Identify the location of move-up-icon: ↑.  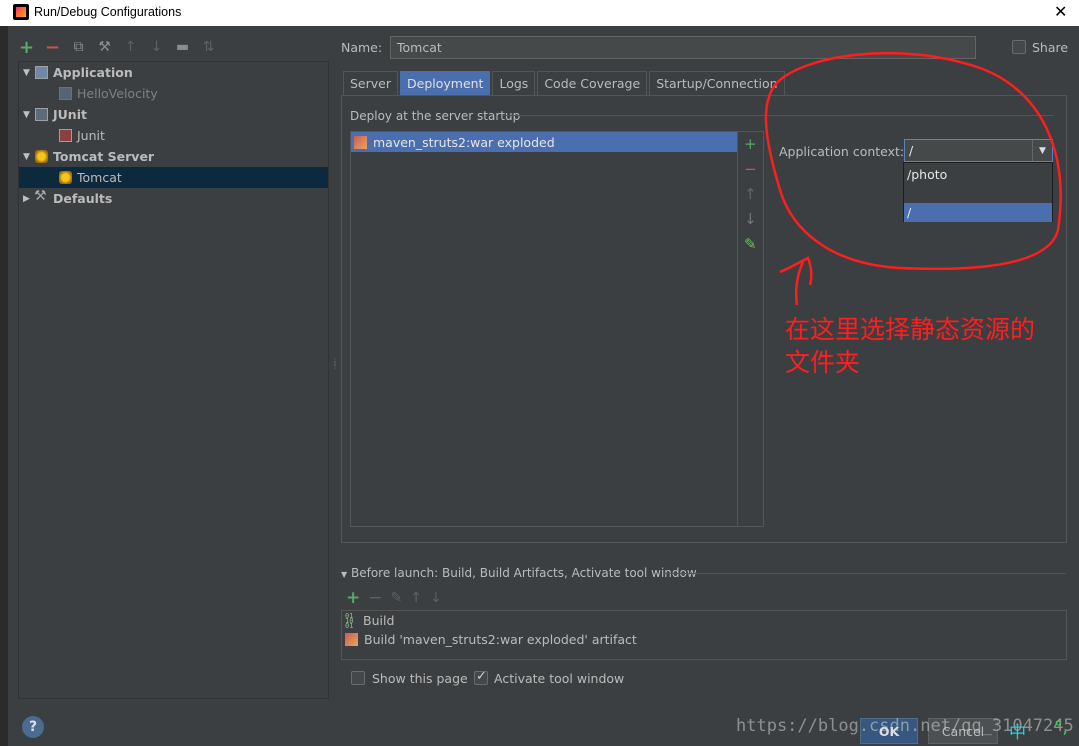
(416, 598).